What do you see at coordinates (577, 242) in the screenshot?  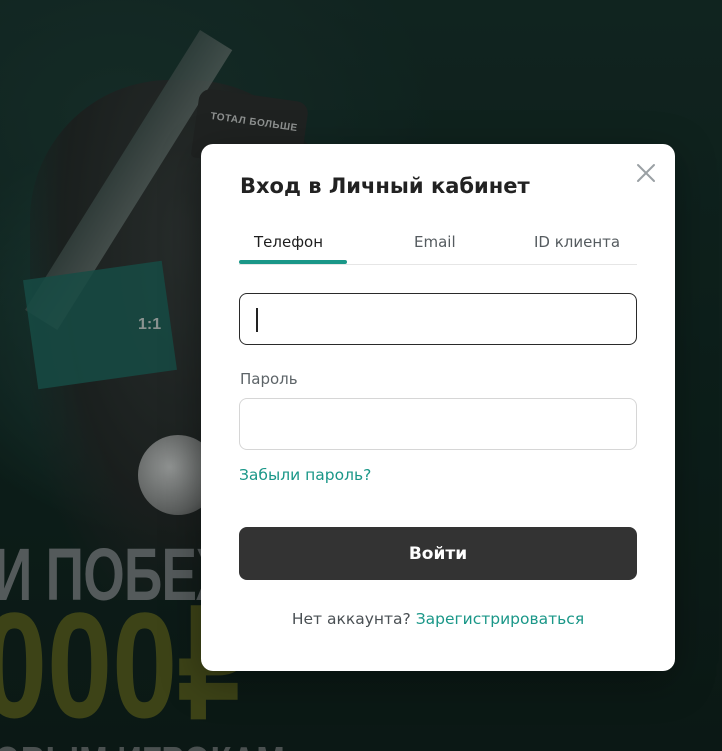 I see `tab-client-id: ID клиента` at bounding box center [577, 242].